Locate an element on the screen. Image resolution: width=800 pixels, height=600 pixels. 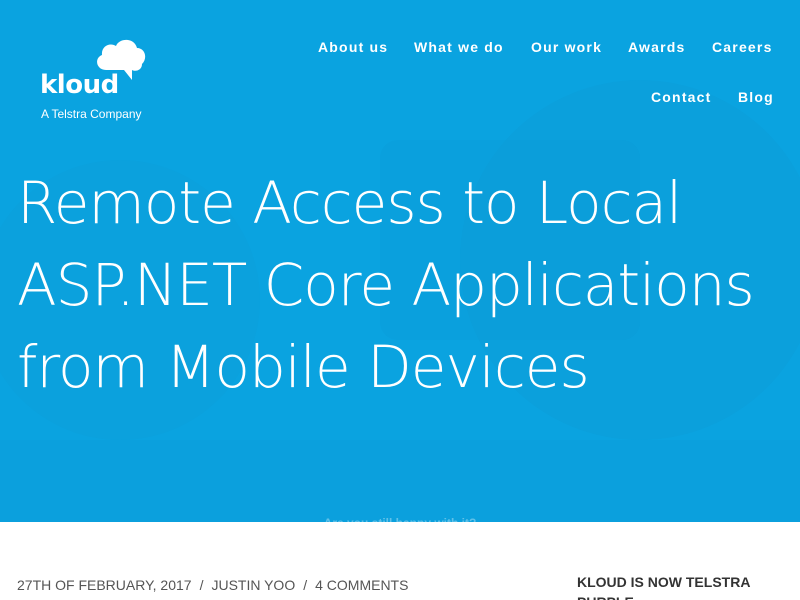
logo-wordmark: kloud is located at coordinates (79, 85).